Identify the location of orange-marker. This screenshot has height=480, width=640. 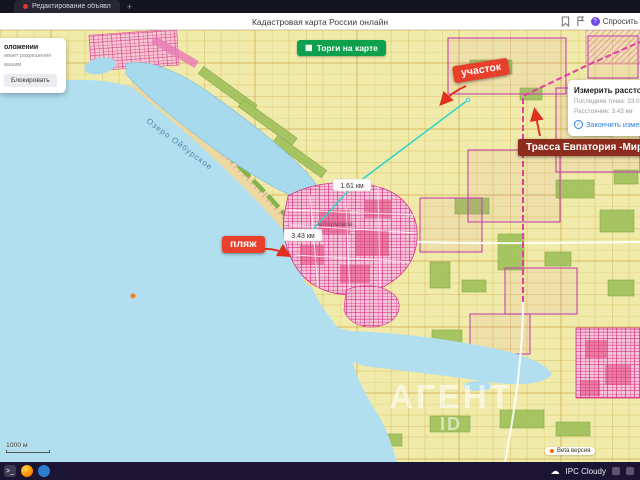
(133, 296).